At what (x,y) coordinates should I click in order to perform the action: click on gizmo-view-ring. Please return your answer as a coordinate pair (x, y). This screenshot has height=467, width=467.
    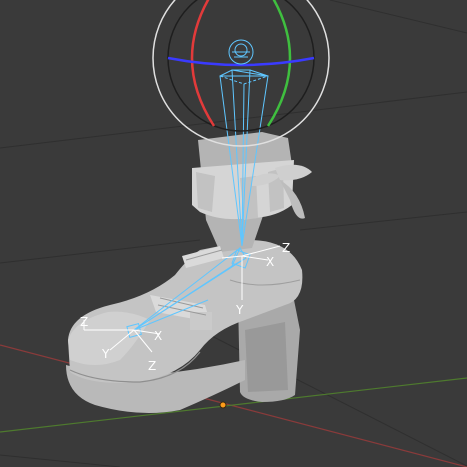
    Looking at the image, I should click on (241, 73).